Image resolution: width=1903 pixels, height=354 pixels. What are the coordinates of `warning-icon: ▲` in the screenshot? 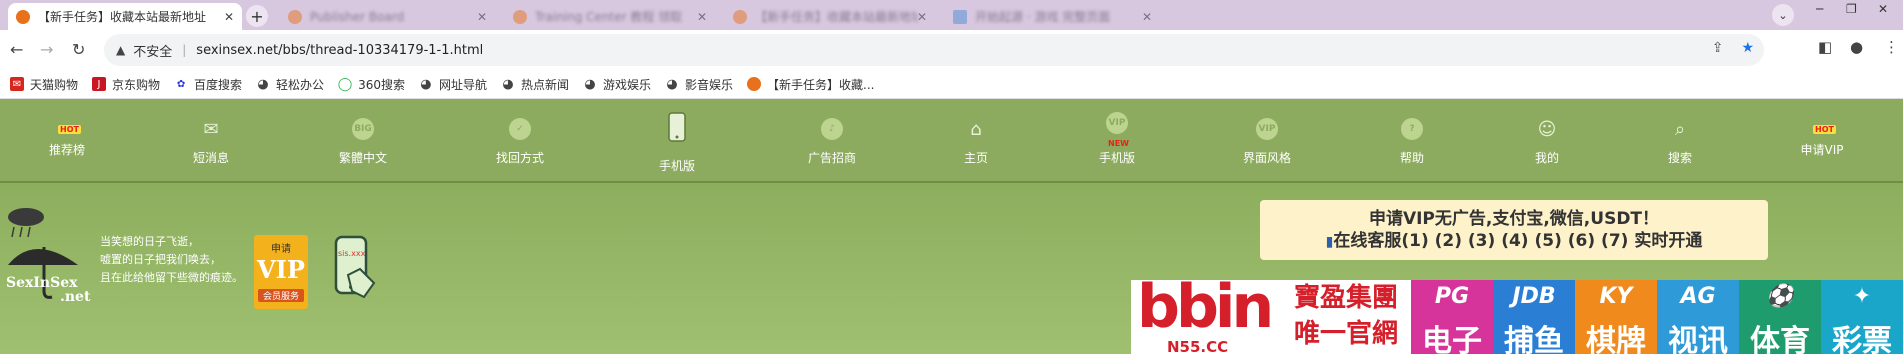 It's located at (120, 50).